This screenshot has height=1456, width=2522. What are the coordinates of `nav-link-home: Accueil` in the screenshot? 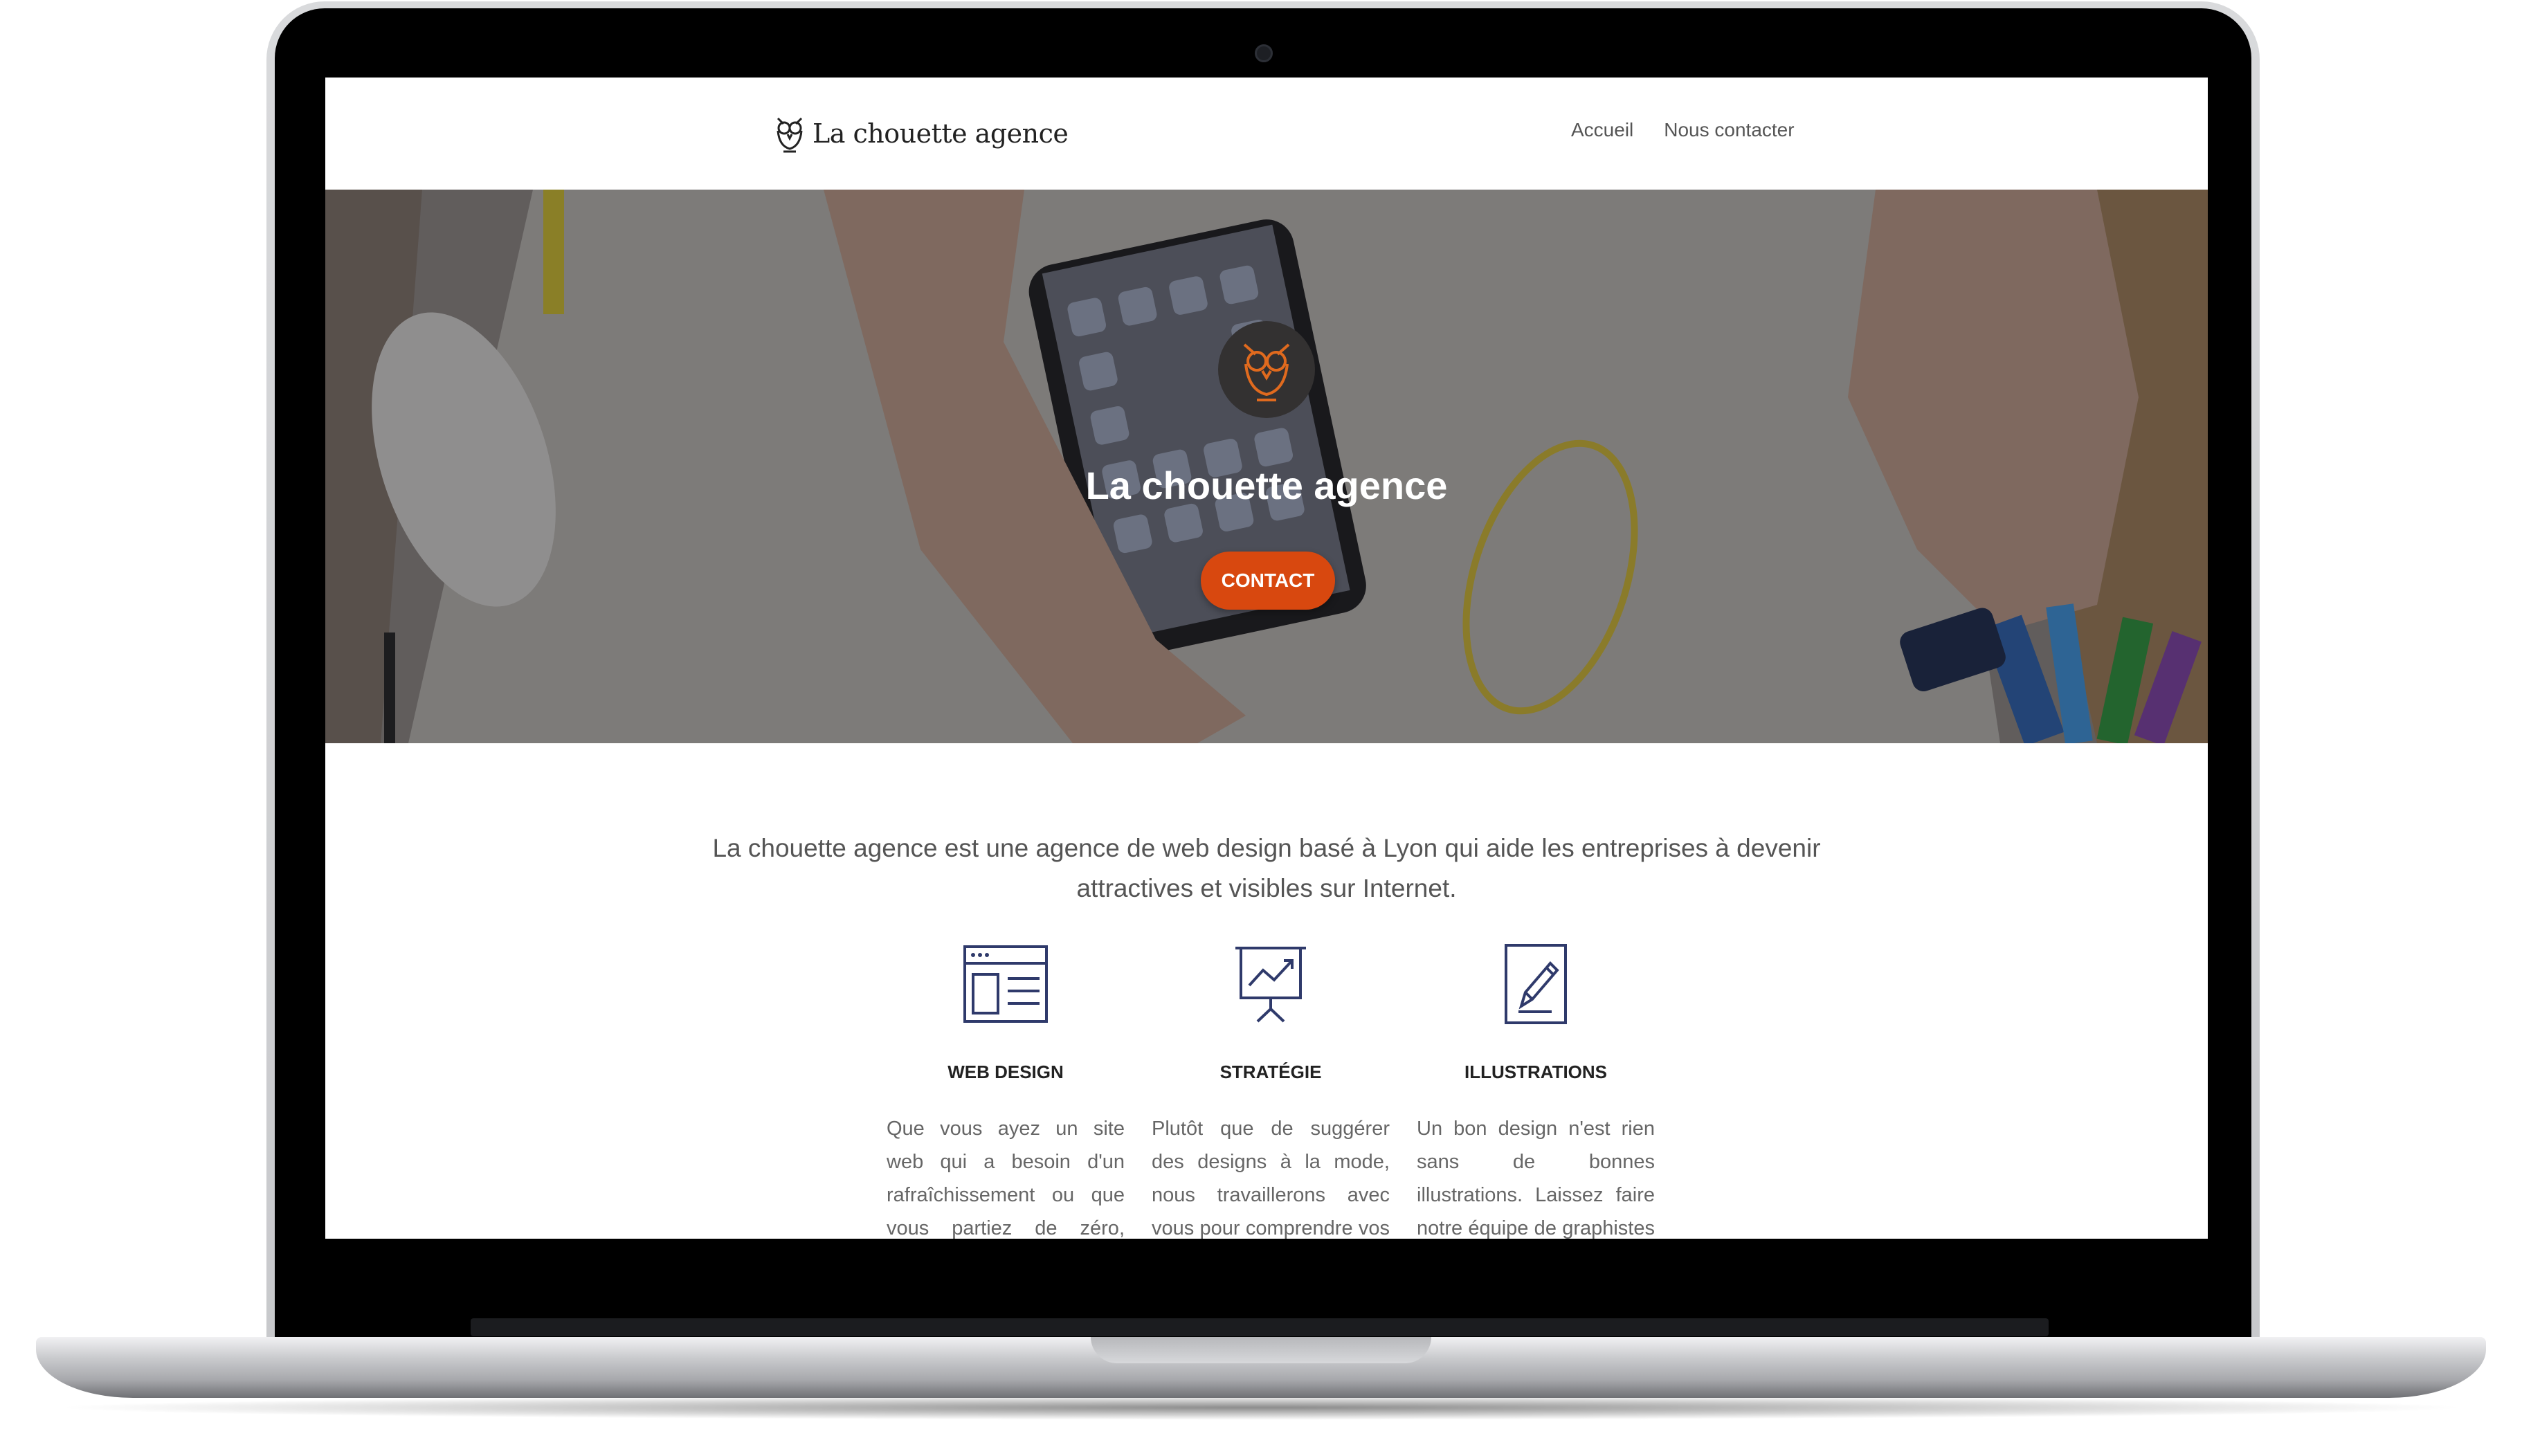 It's located at (1602, 130).